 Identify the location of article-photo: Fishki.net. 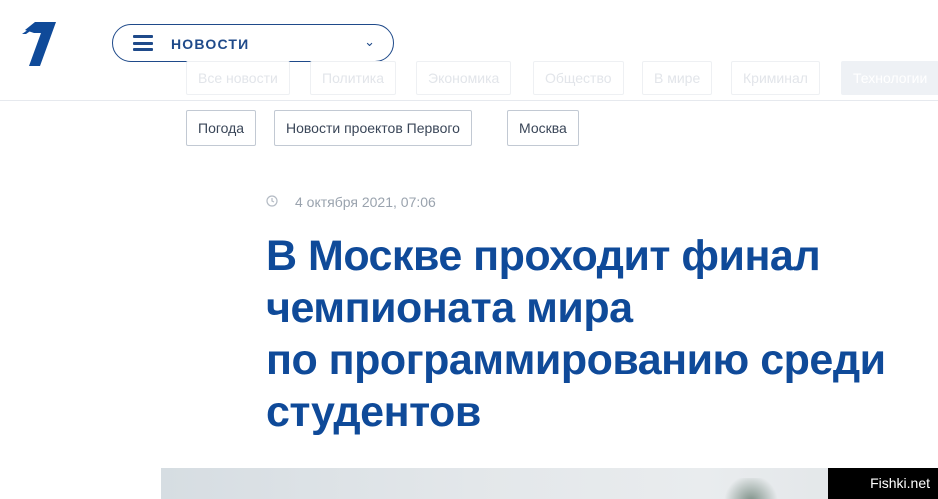
(549, 483).